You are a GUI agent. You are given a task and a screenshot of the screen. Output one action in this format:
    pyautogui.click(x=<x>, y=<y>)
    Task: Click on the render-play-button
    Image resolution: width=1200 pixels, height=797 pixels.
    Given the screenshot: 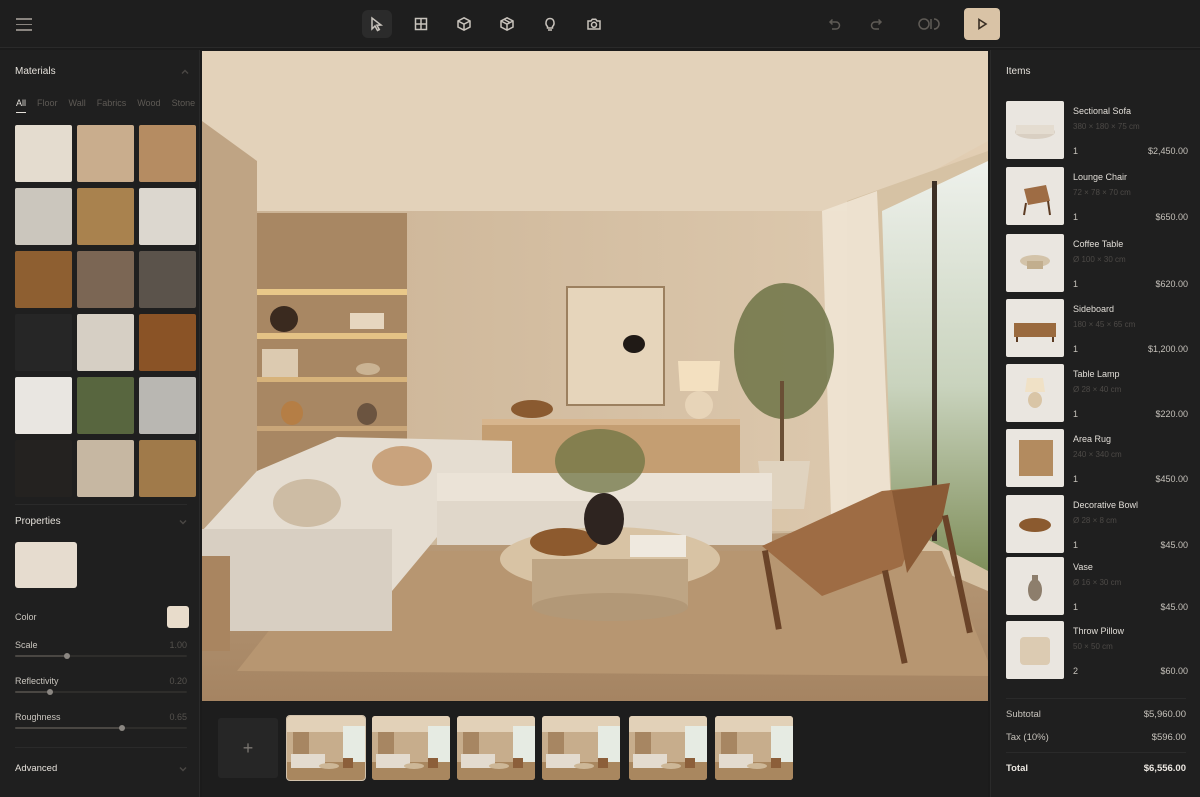 What is the action you would take?
    pyautogui.click(x=982, y=24)
    